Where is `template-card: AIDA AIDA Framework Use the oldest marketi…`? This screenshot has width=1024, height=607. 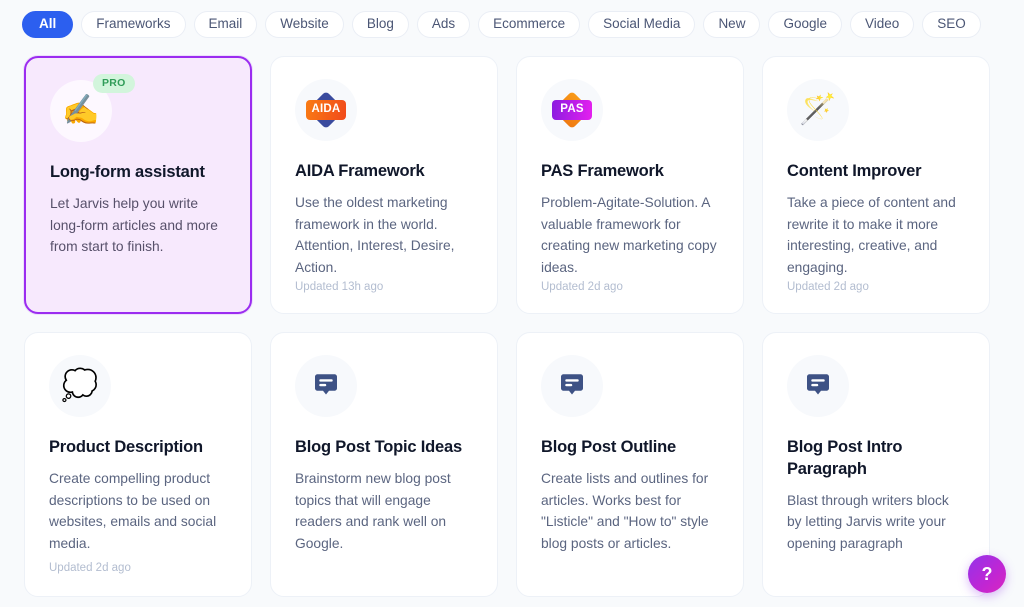
template-card: AIDA AIDA Framework Use the oldest marketi… is located at coordinates (384, 185).